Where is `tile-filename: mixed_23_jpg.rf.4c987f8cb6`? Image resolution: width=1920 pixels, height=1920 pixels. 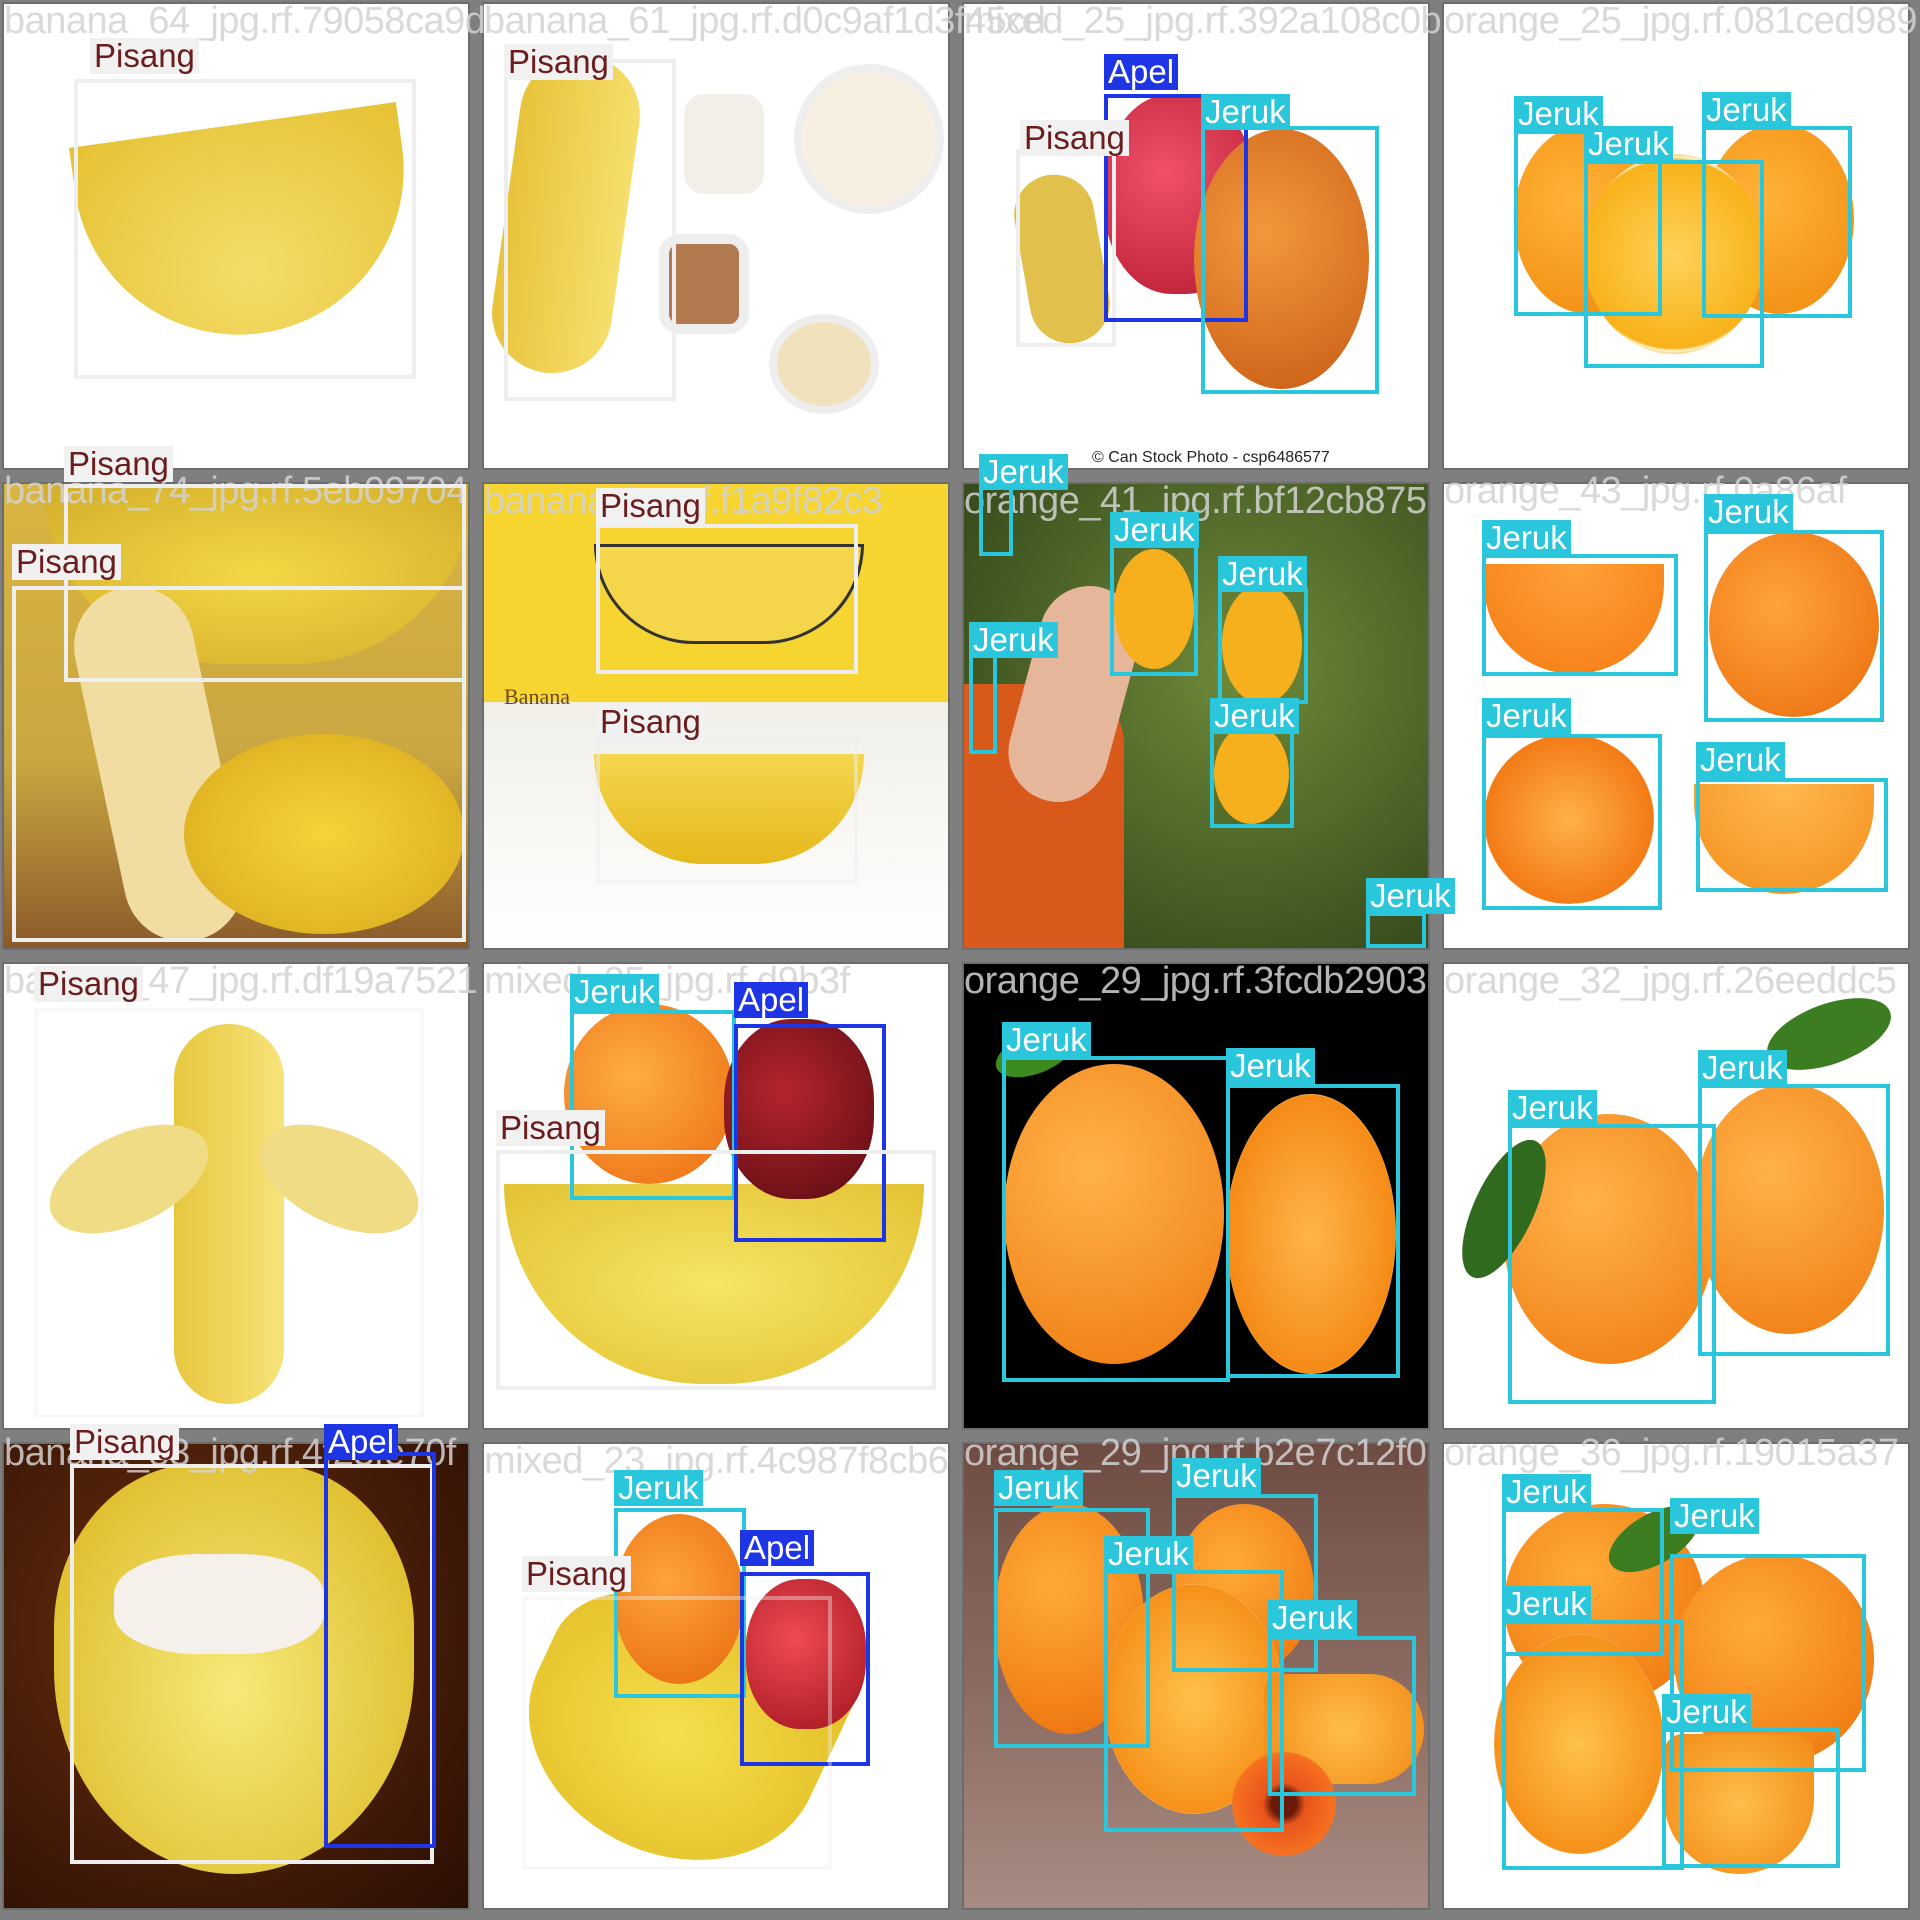 tile-filename: mixed_23_jpg.rf.4c987f8cb6 is located at coordinates (716, 1461).